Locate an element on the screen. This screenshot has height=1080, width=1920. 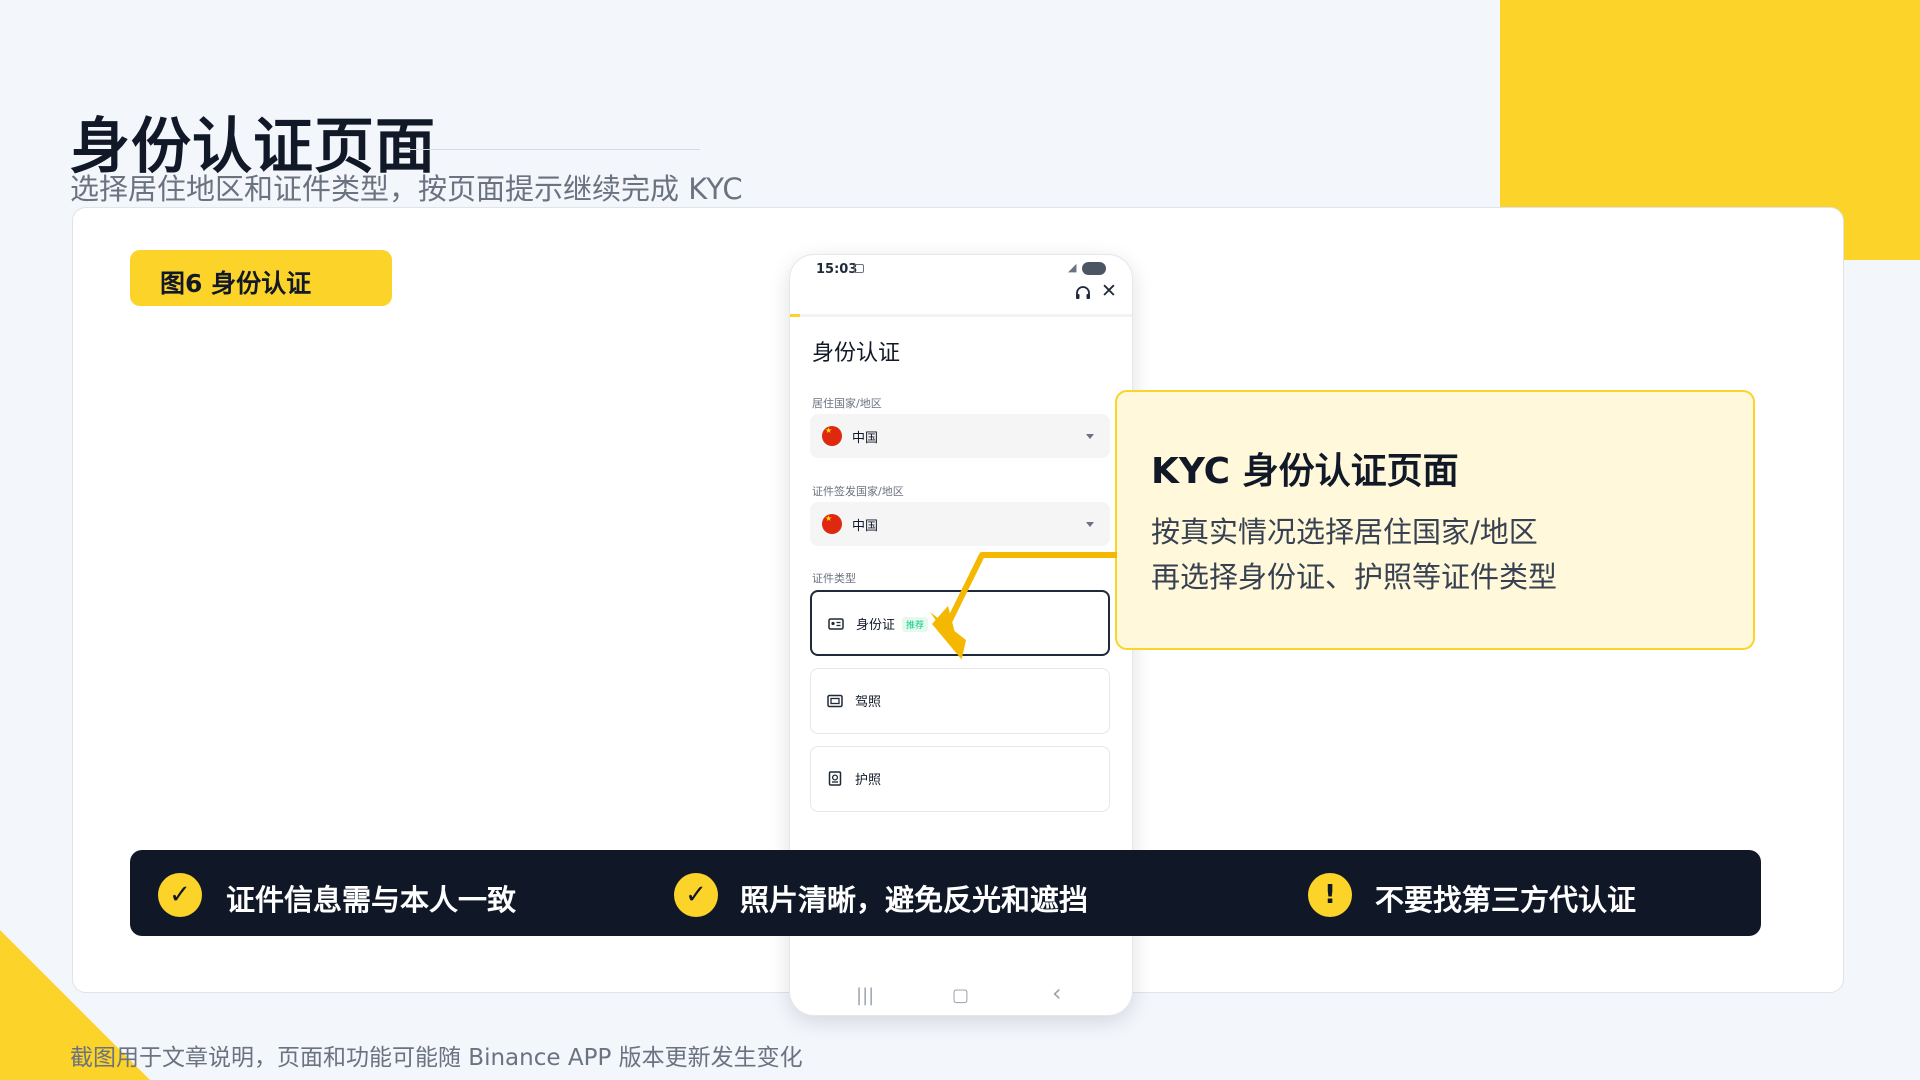
tips-bar: ✓ 证件信息需与本人一致 ✓ 照片清晰，避免反光和遮挡 ! 不要找第三方代认证 is located at coordinates (945, 893).